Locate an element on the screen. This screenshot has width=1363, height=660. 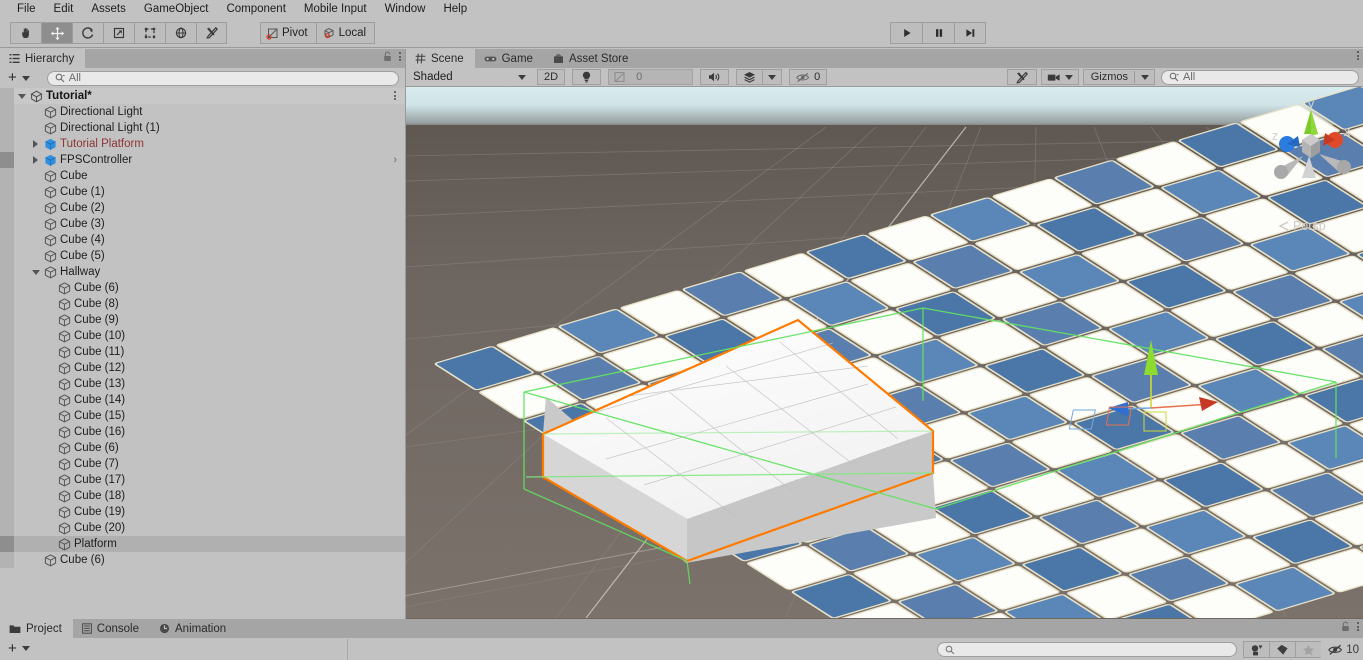
menu-item-mobile-input: Mobile Input is located at coordinates (335, 9).